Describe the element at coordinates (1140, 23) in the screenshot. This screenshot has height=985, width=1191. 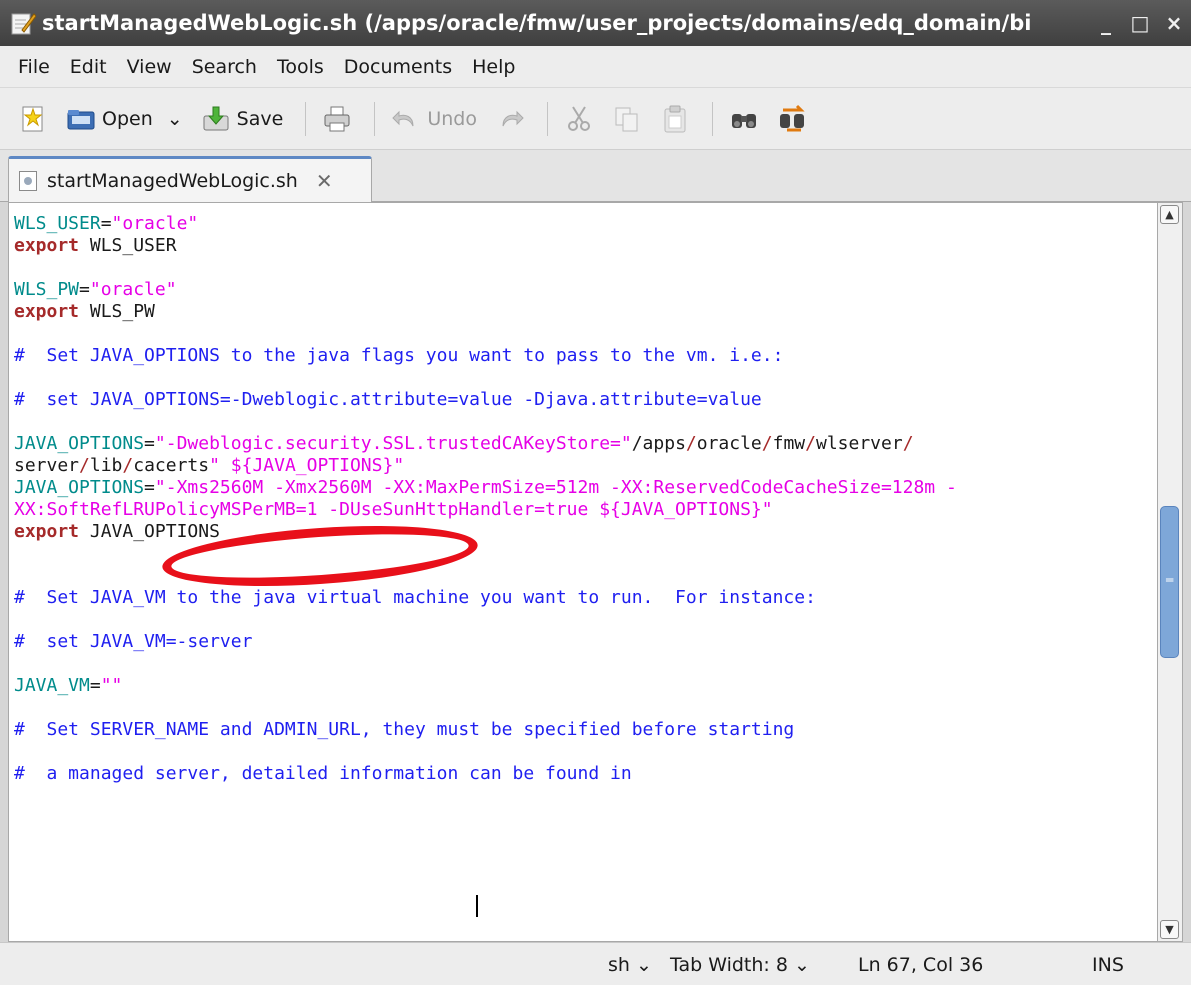
I see `maximize-button: □` at that location.